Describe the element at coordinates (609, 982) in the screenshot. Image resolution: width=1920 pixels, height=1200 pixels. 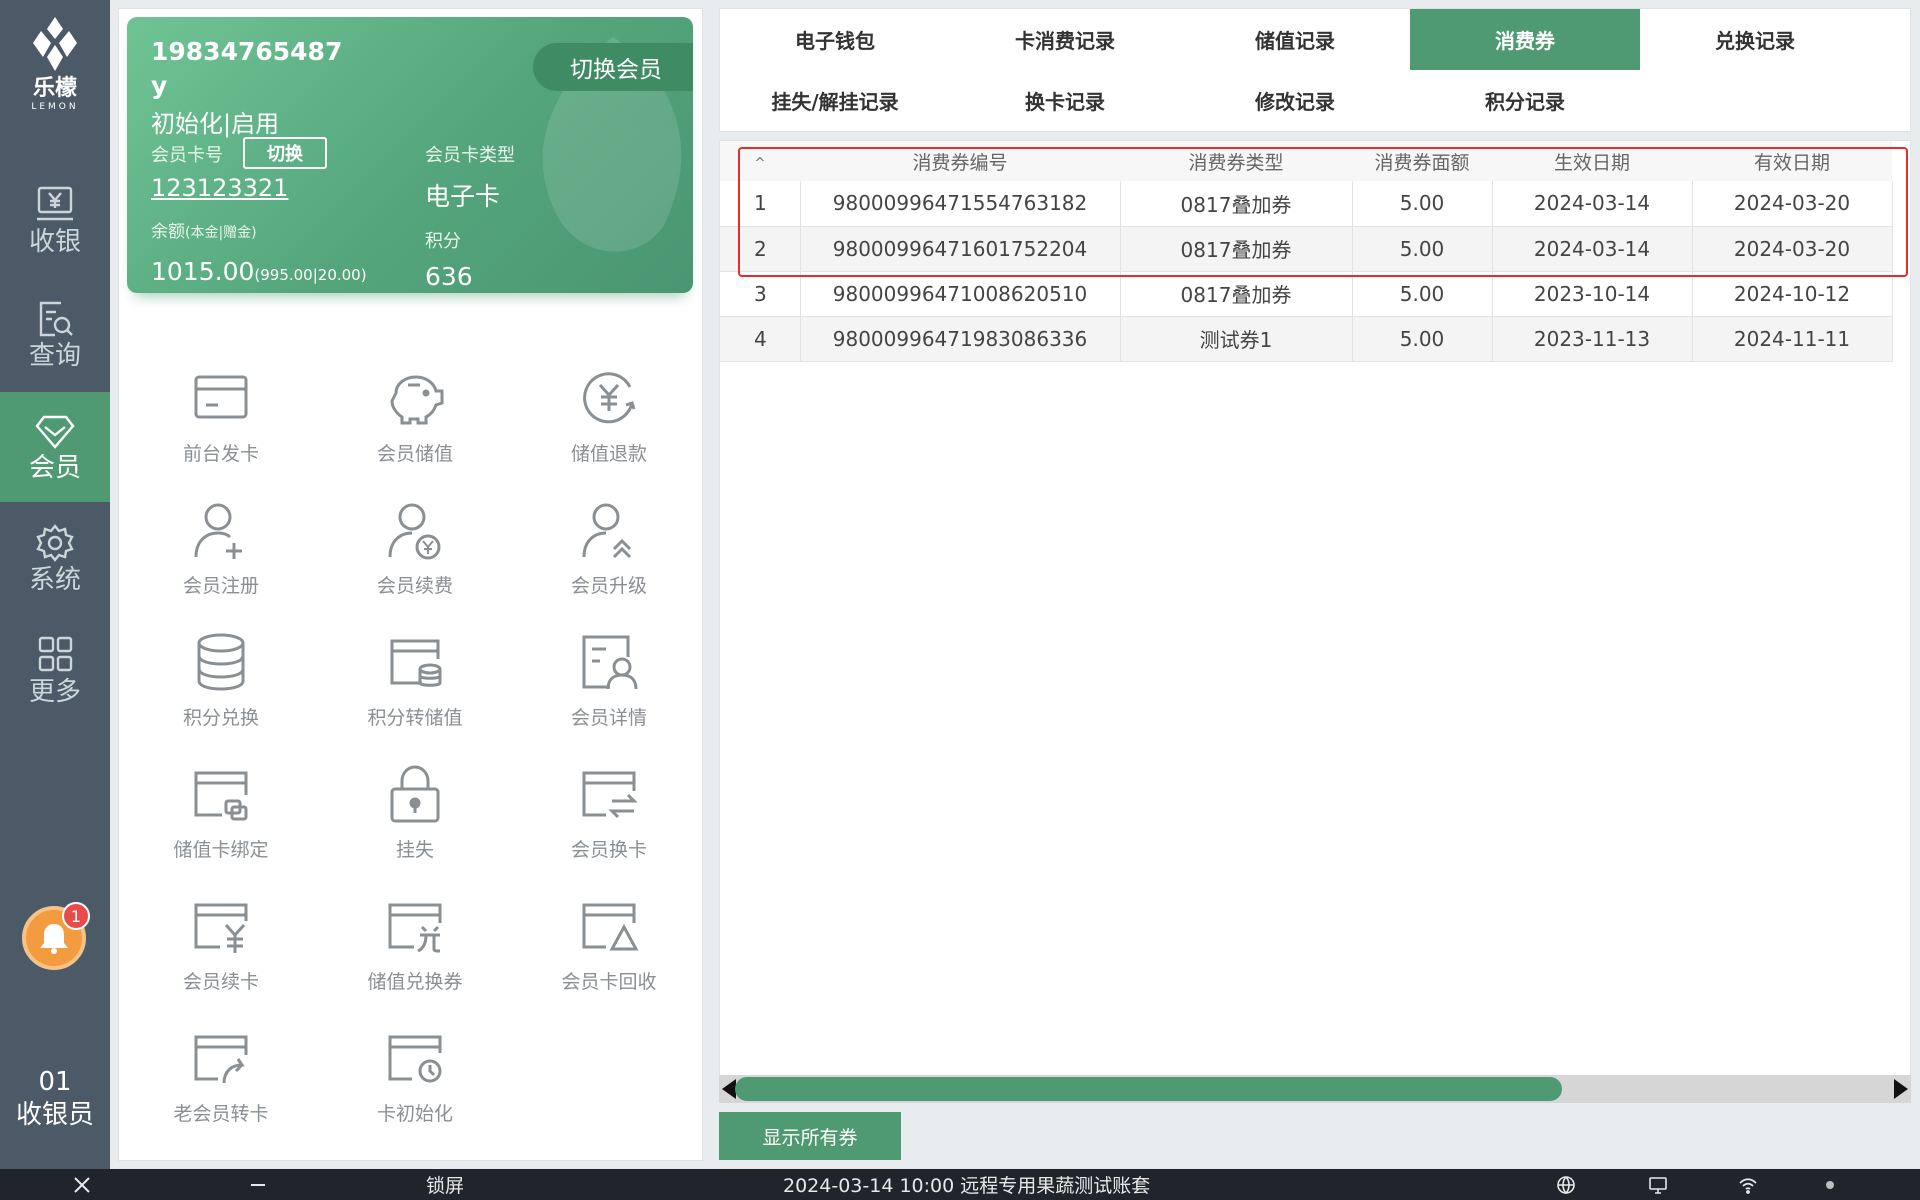
I see `func-label: 会员卡回收` at that location.